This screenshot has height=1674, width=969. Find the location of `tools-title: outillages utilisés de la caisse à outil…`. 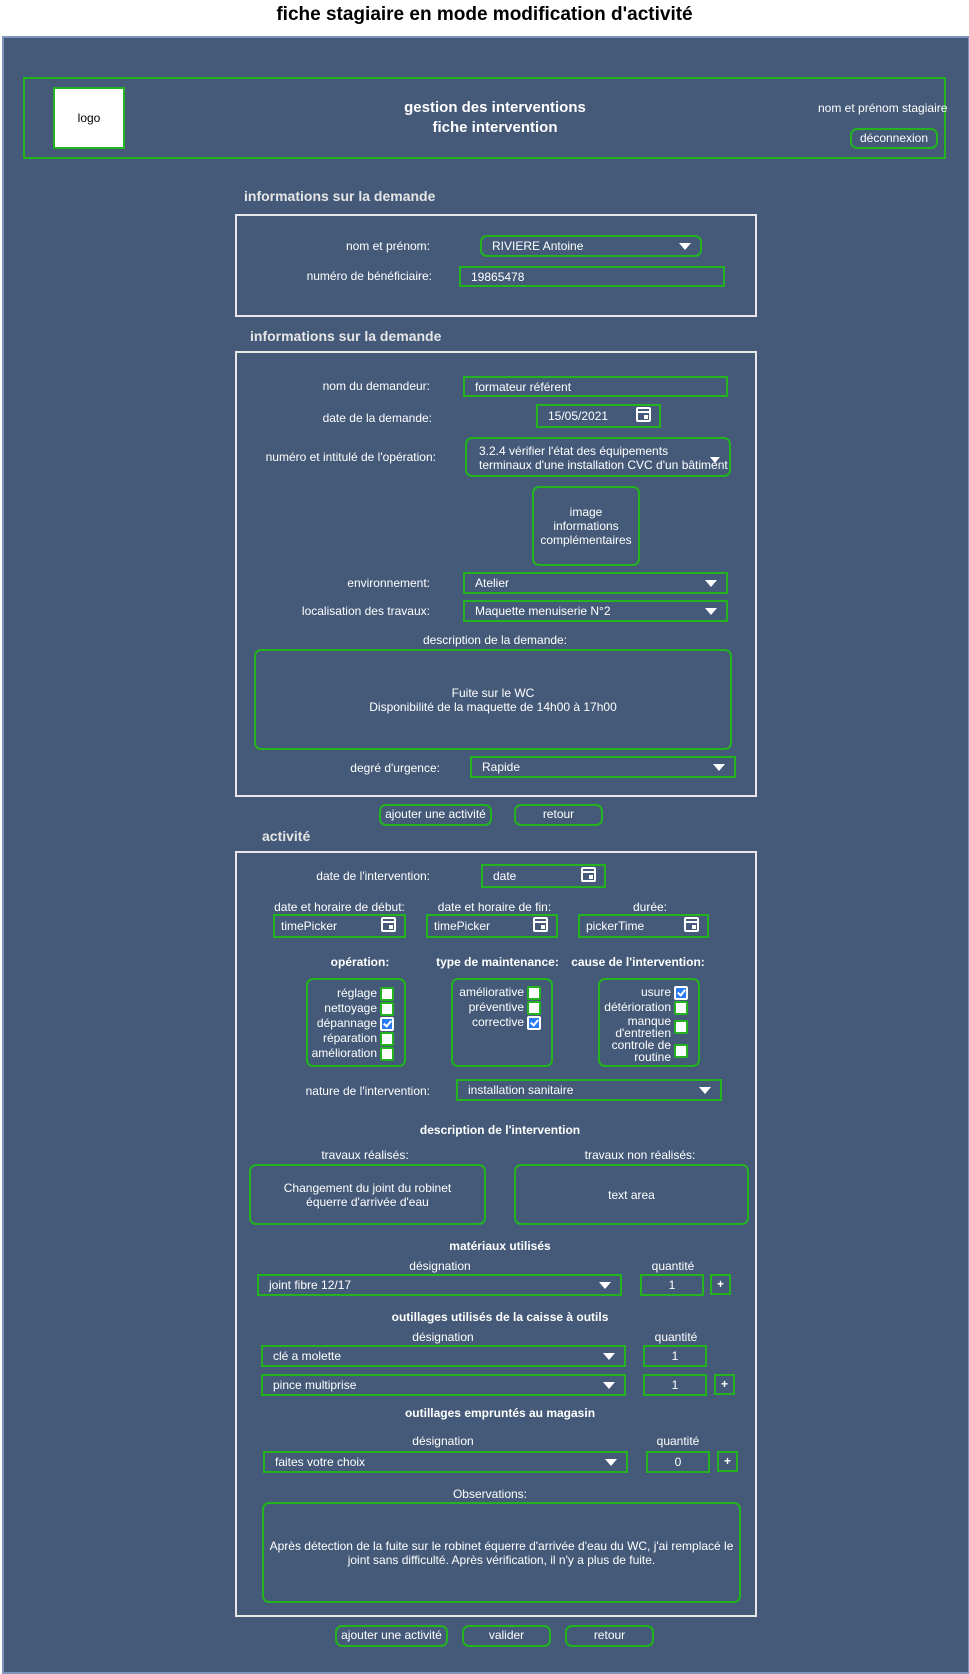

tools-title: outillages utilisés de la caisse à outil… is located at coordinates (500, 1317).